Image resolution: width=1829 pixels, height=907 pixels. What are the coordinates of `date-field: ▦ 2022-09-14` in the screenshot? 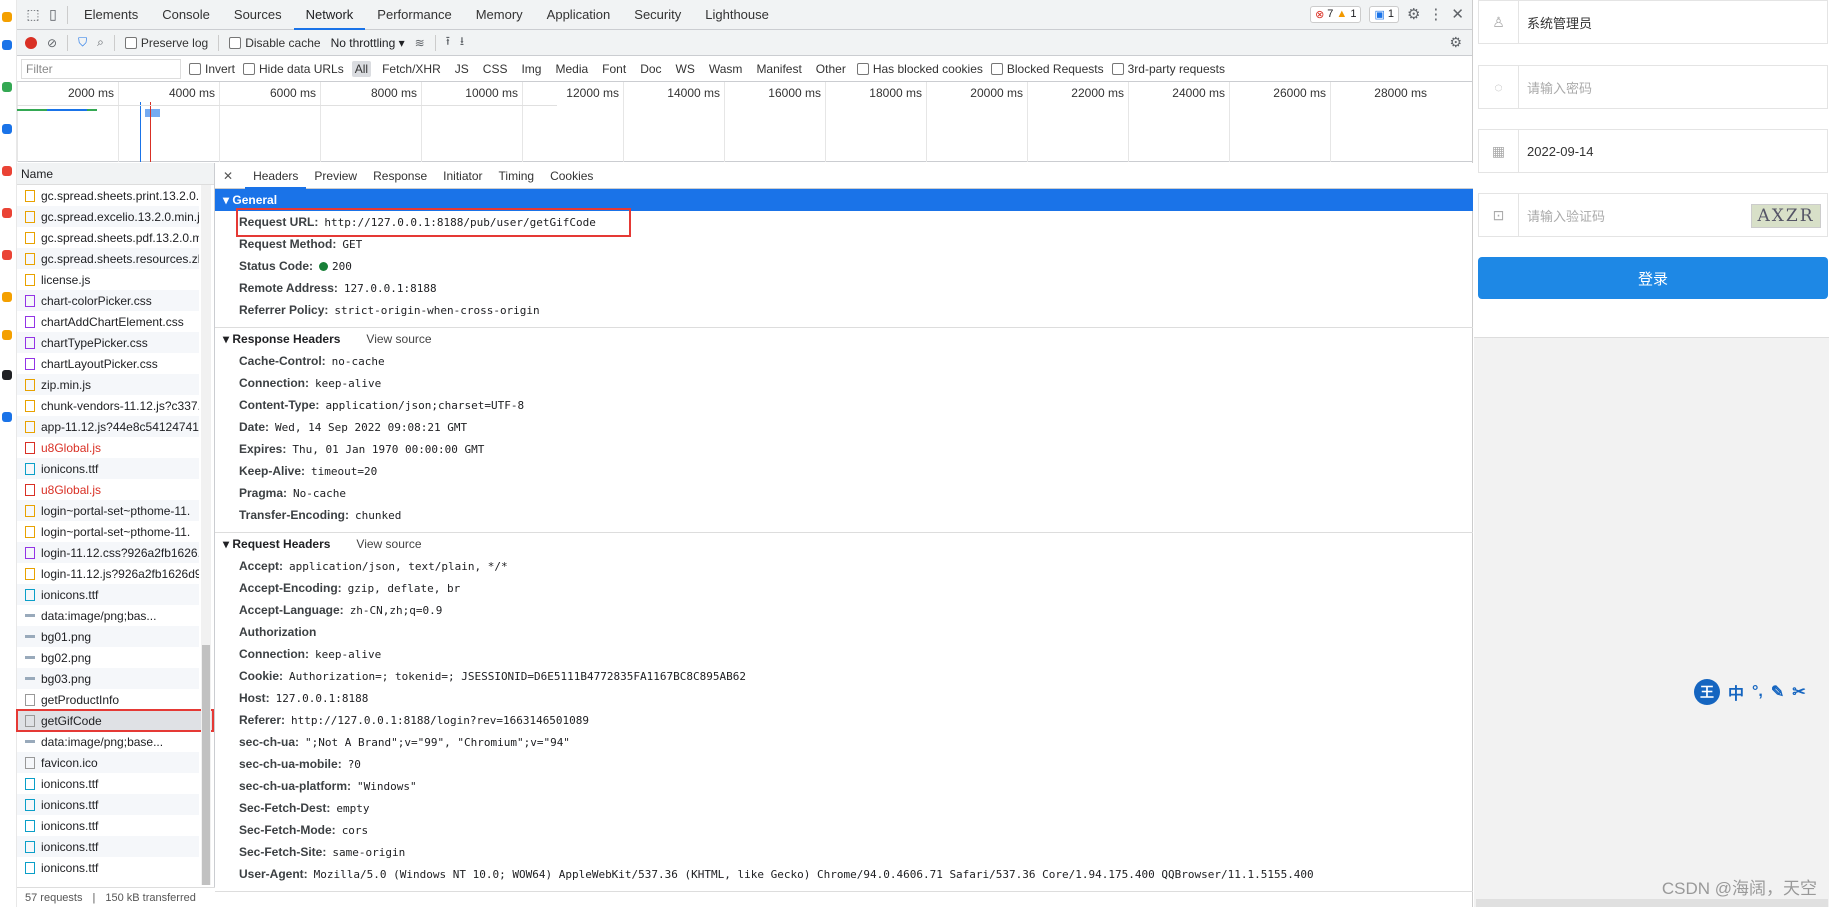 It's located at (1653, 151).